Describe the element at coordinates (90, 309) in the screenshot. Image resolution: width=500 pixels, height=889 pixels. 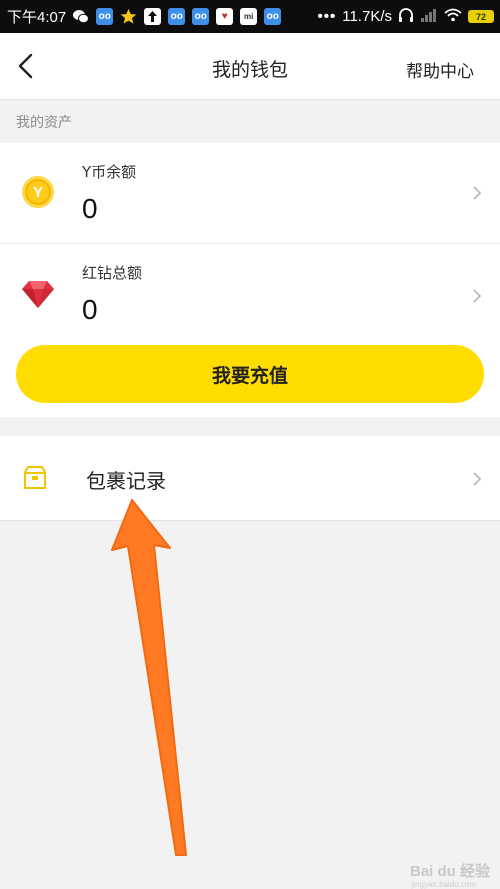
I see `diamond-total-value: 0` at that location.